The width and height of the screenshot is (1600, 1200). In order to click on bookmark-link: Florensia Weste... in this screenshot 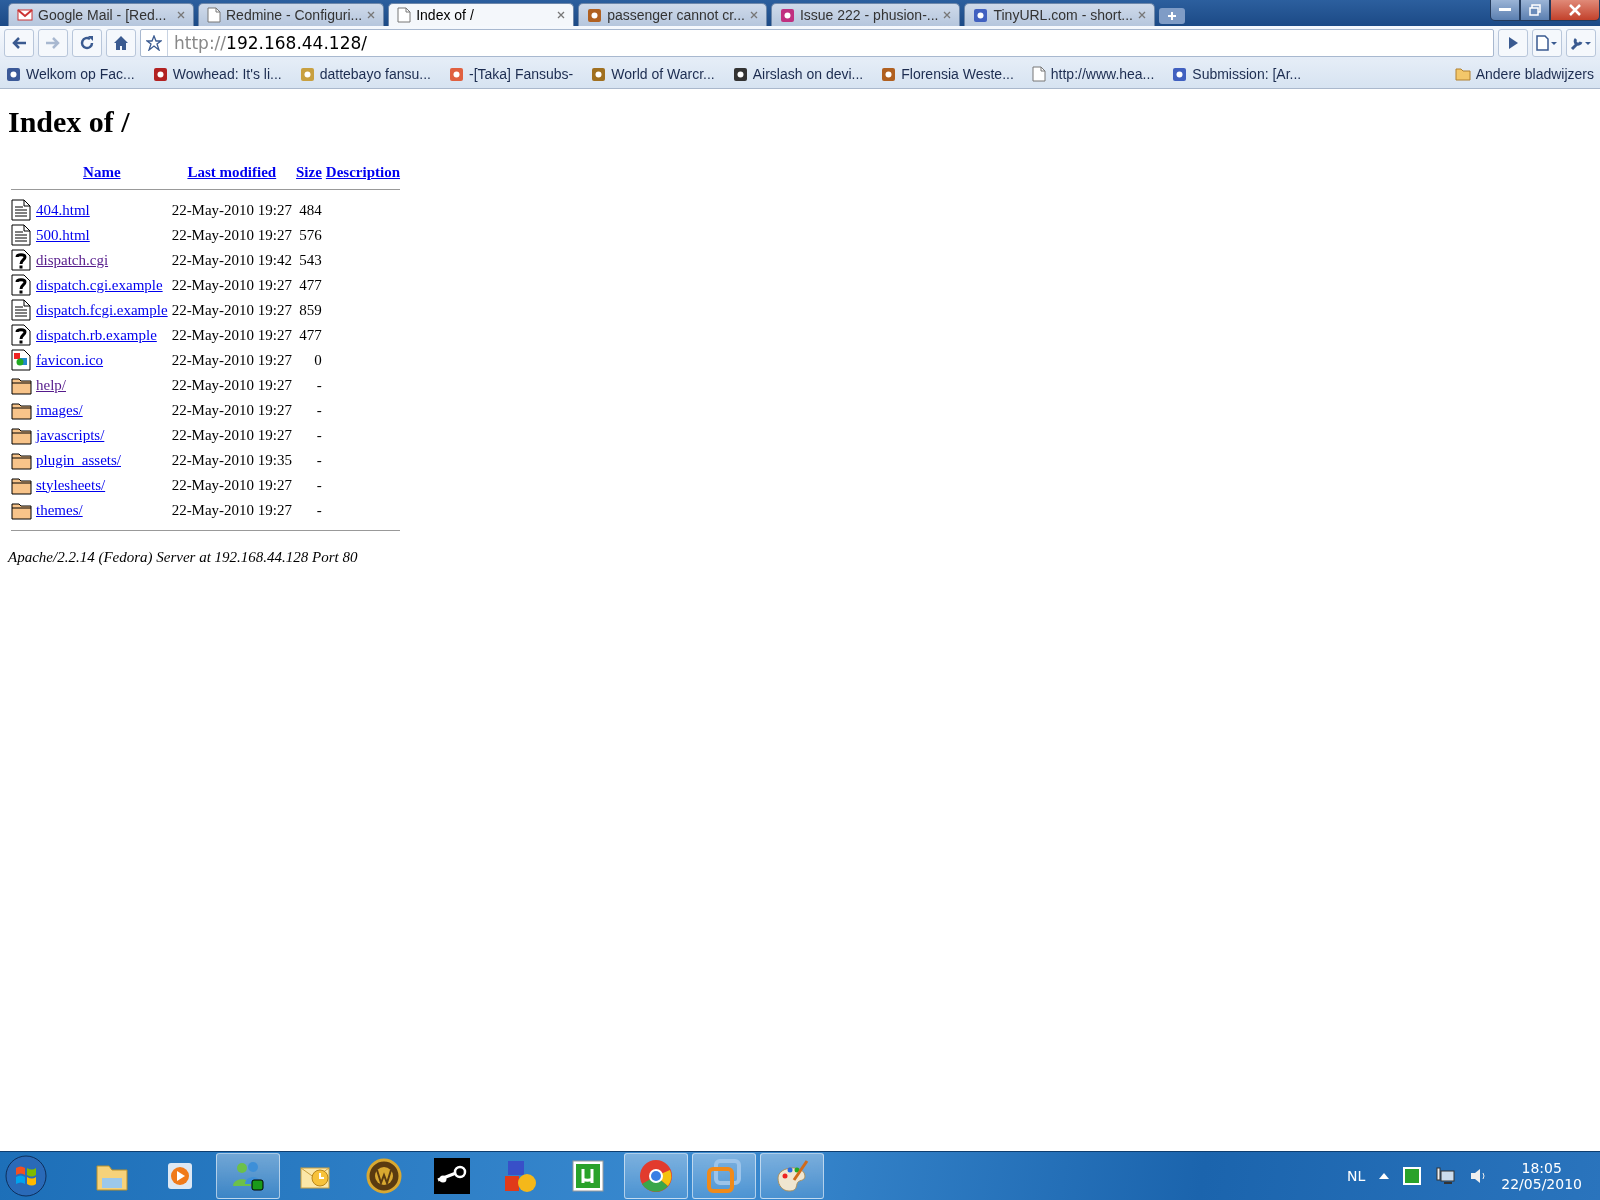, I will do `click(957, 74)`.